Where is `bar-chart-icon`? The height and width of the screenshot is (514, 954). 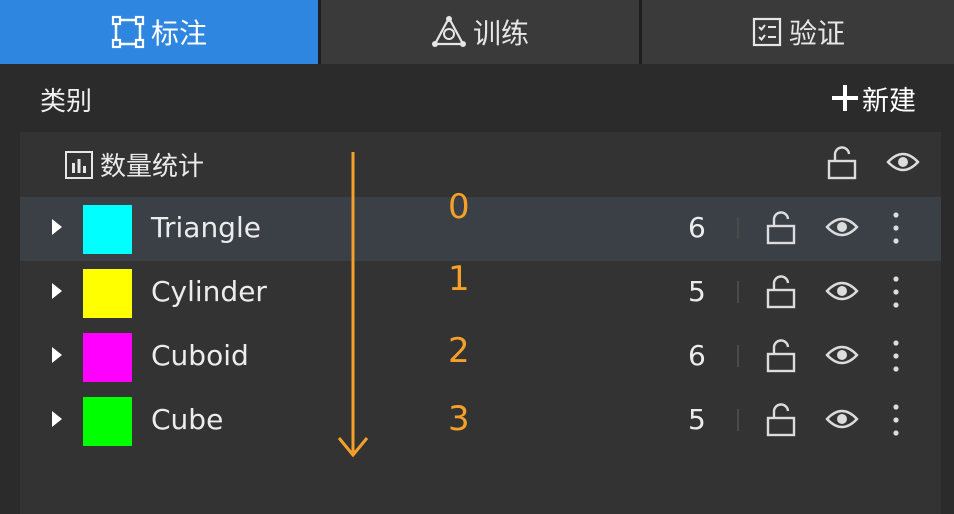
bar-chart-icon is located at coordinates (79, 165).